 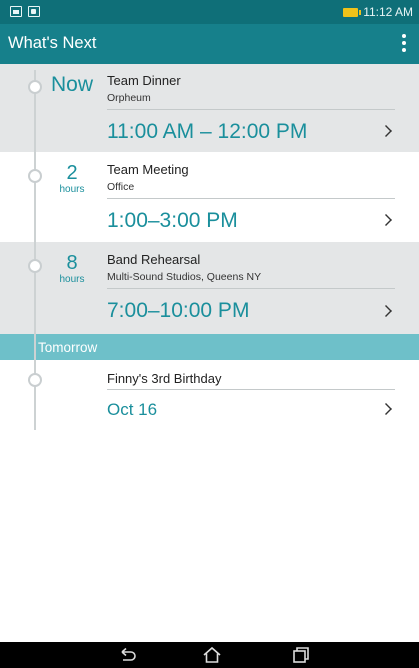 I want to click on overflow-menu-icon, so click(x=404, y=43).